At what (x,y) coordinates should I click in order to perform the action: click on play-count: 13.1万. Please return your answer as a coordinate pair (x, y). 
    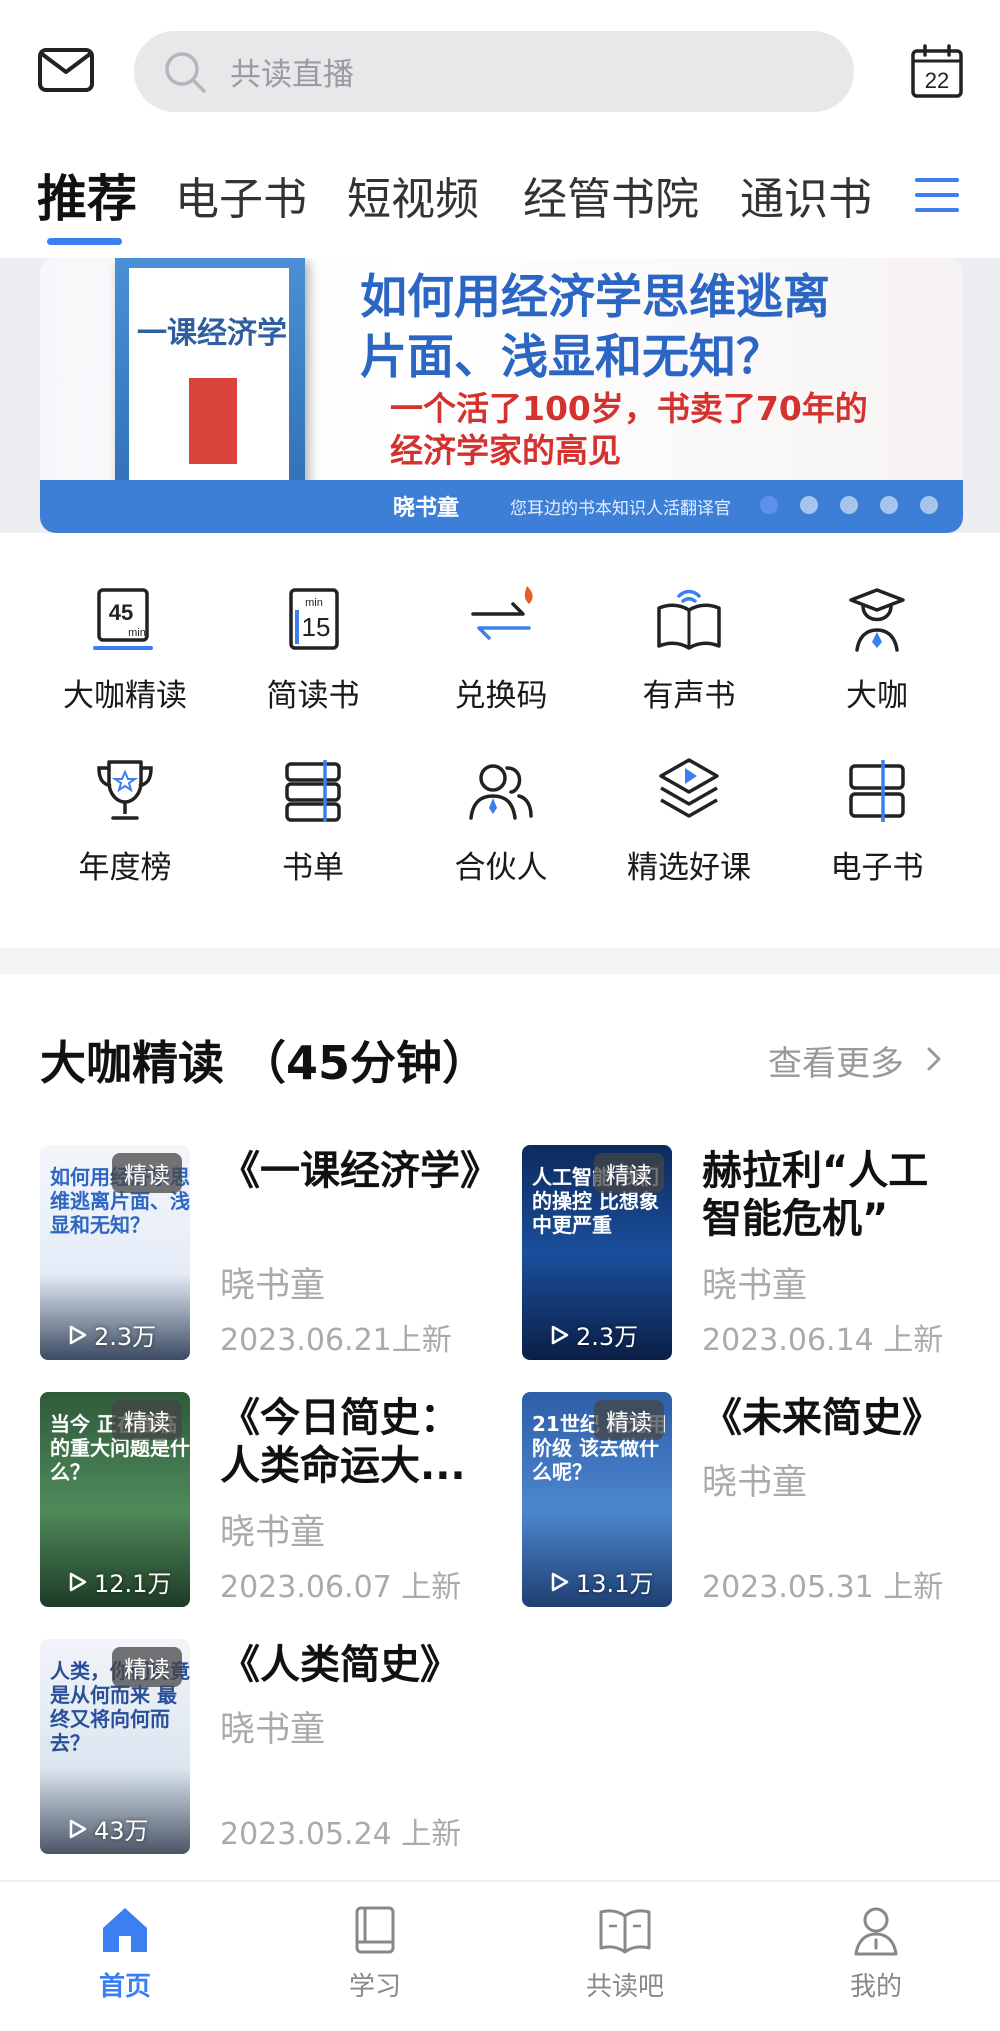
    Looking at the image, I should click on (600, 1581).